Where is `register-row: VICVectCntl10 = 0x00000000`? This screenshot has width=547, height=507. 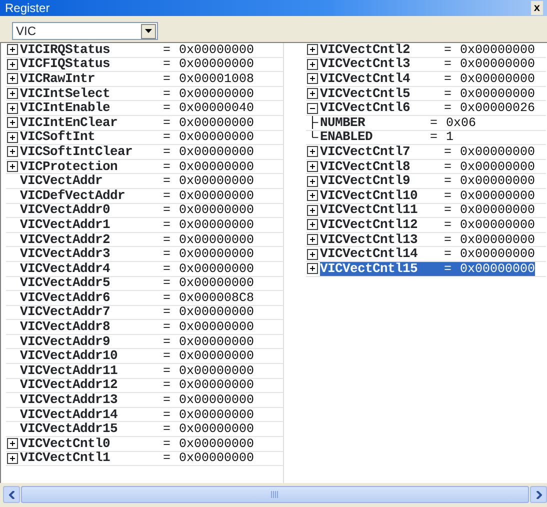 register-row: VICVectCntl10 = 0x00000000 is located at coordinates (428, 195).